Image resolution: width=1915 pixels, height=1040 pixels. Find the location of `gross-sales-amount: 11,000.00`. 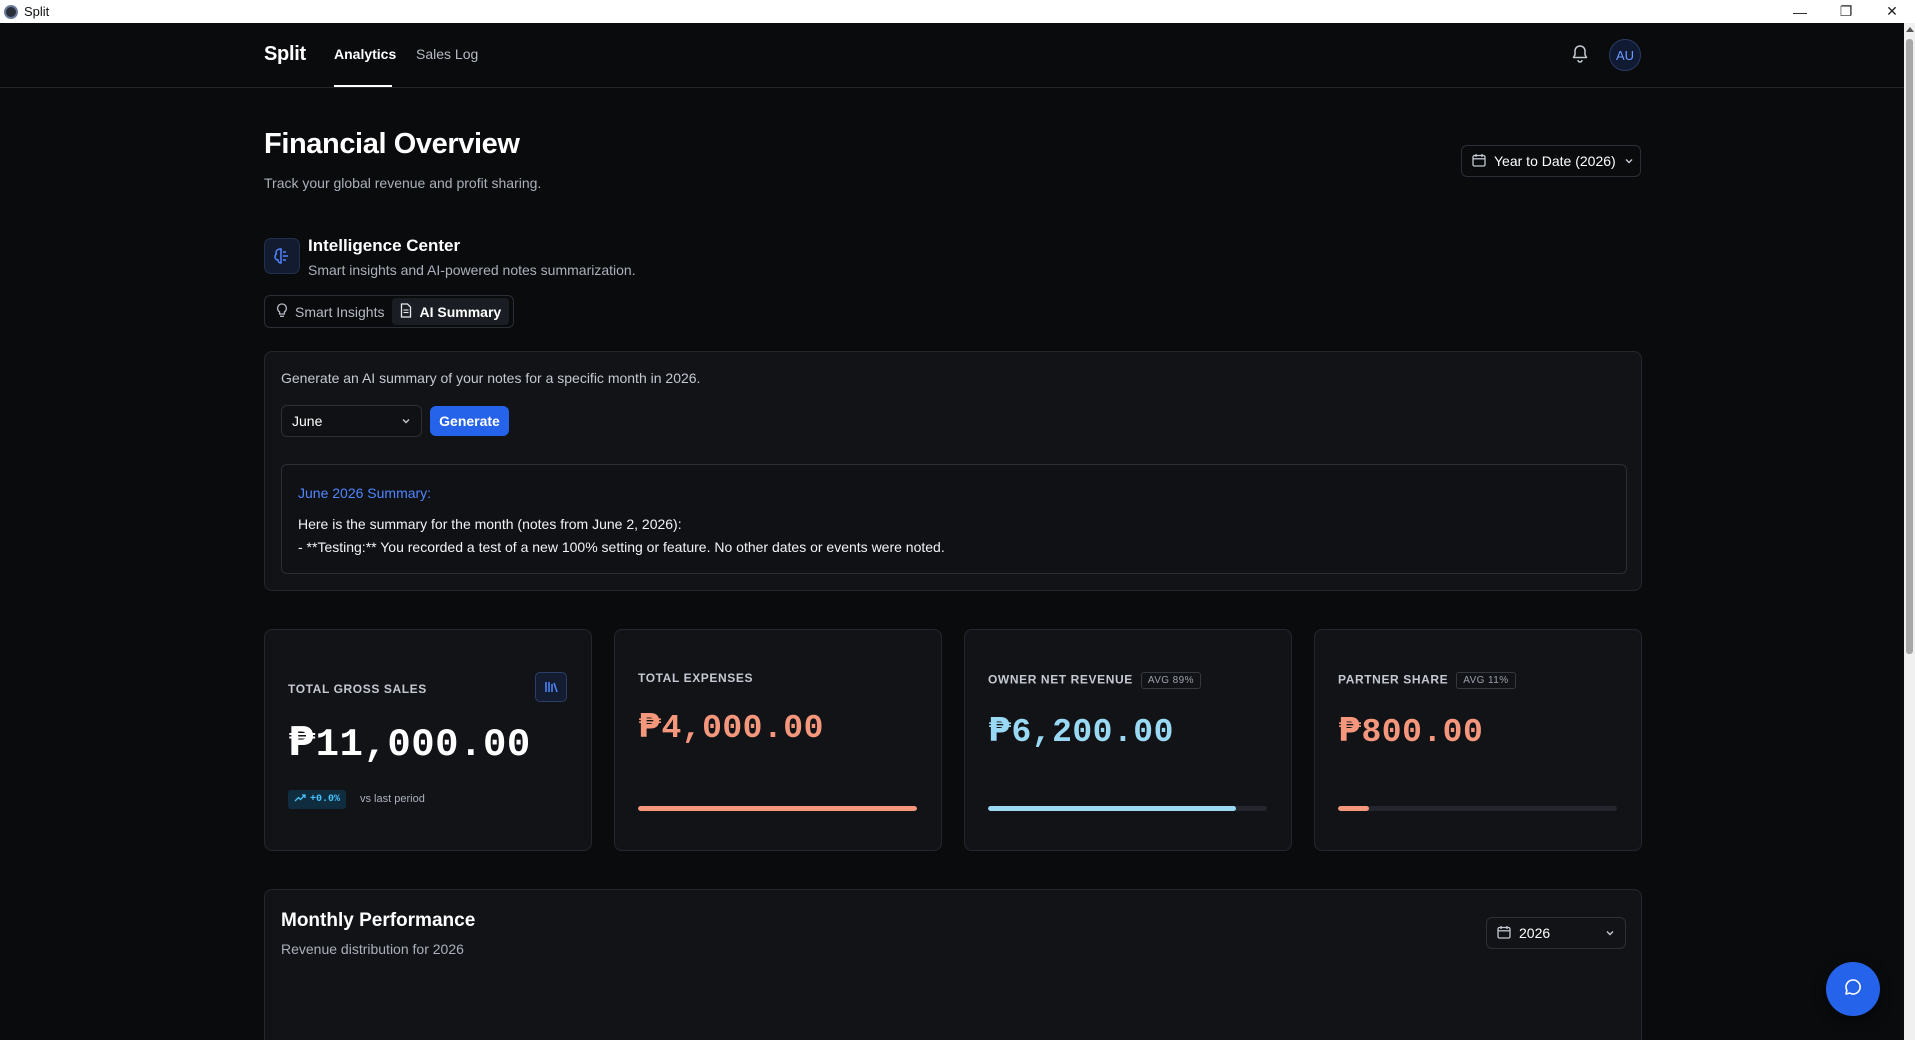

gross-sales-amount: 11,000.00 is located at coordinates (423, 745).